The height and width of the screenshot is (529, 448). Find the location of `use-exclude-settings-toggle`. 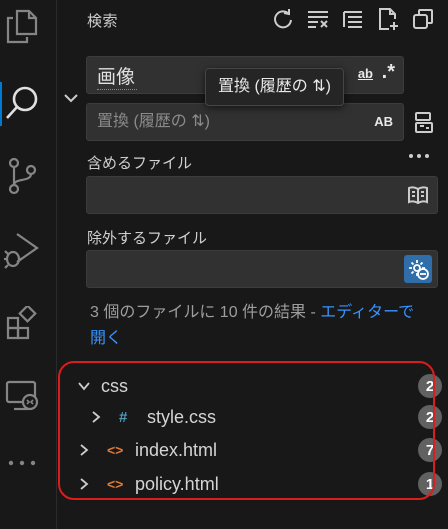

use-exclude-settings-toggle is located at coordinates (418, 269).